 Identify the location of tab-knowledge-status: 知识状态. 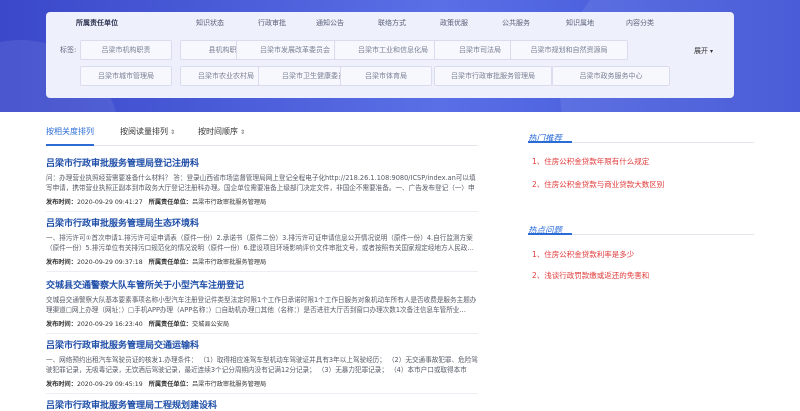
(210, 23).